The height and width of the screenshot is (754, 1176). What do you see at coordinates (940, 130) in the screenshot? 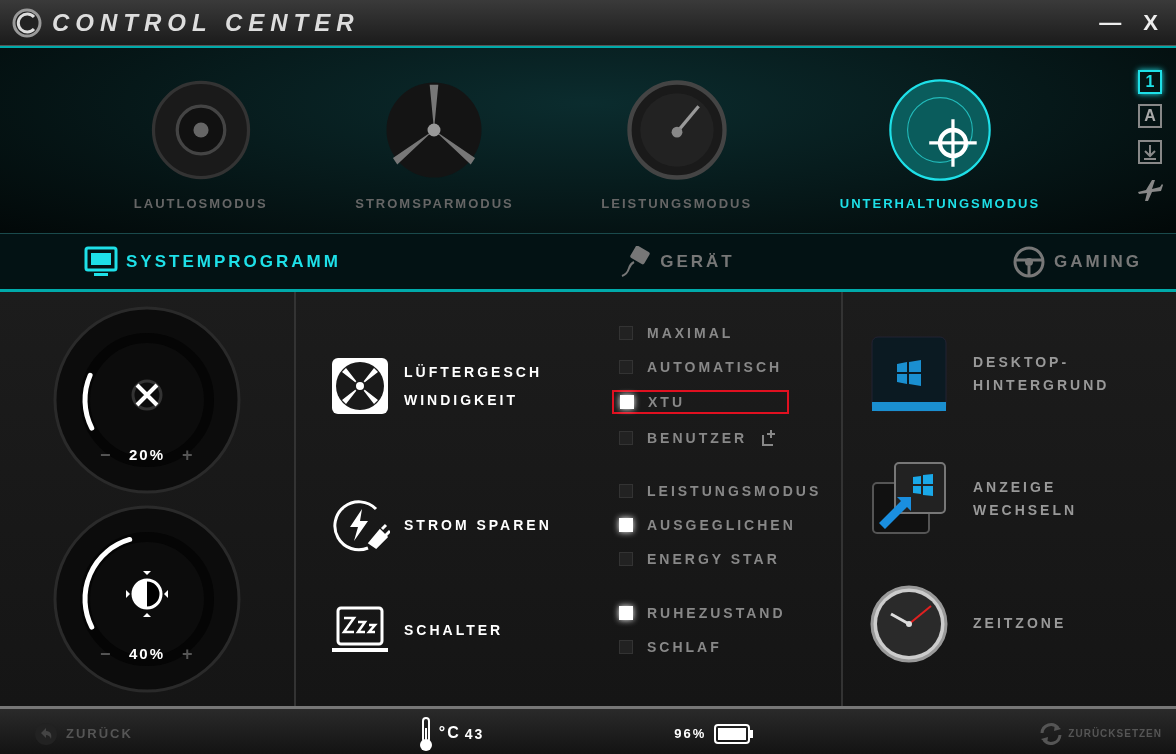
I see `radar-target-icon` at bounding box center [940, 130].